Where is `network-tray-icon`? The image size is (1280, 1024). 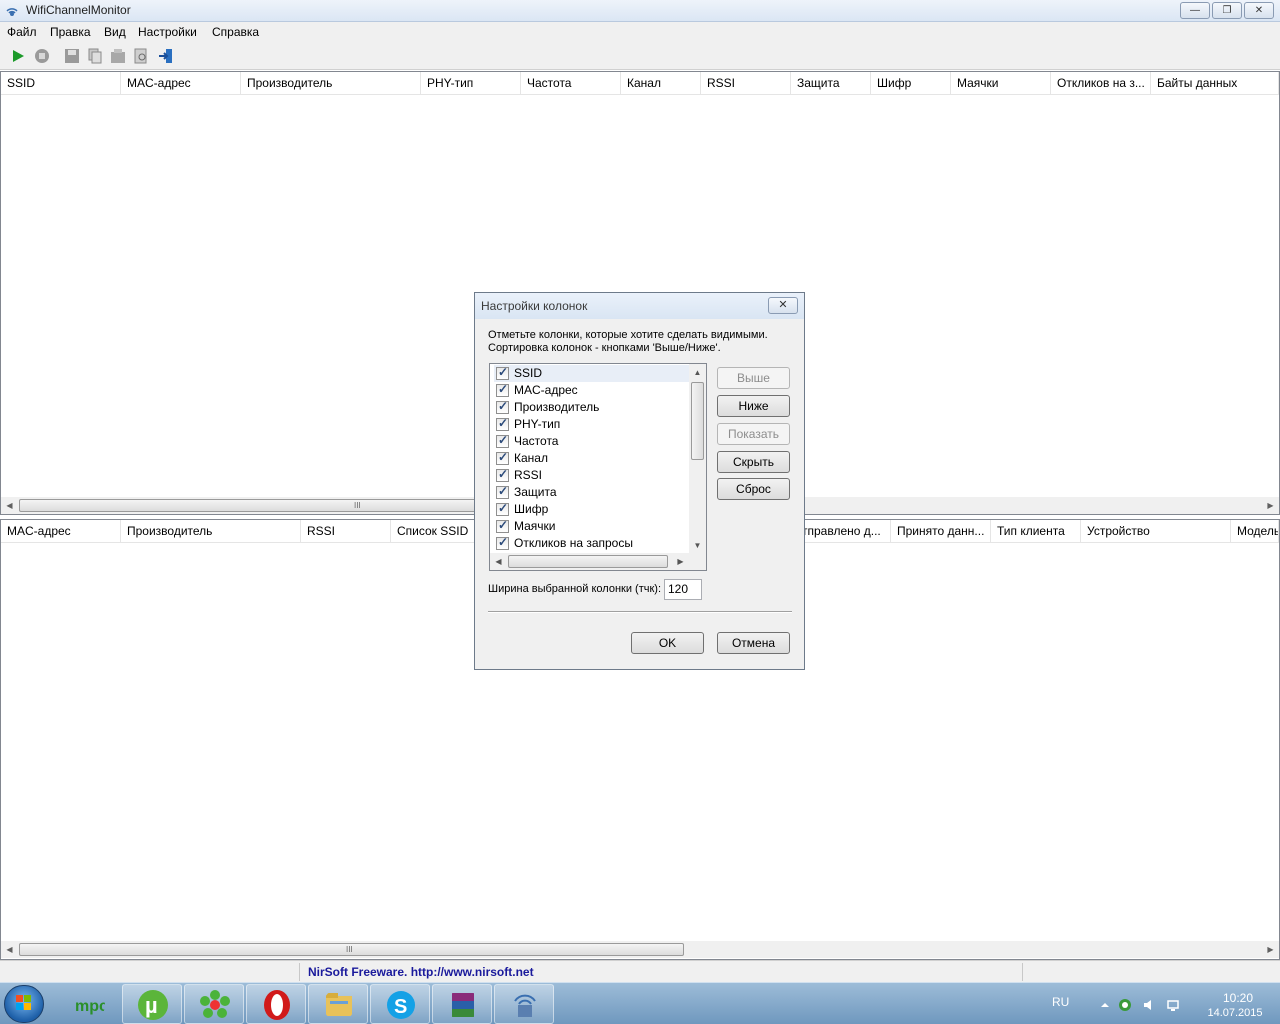 network-tray-icon is located at coordinates (1125, 1005).